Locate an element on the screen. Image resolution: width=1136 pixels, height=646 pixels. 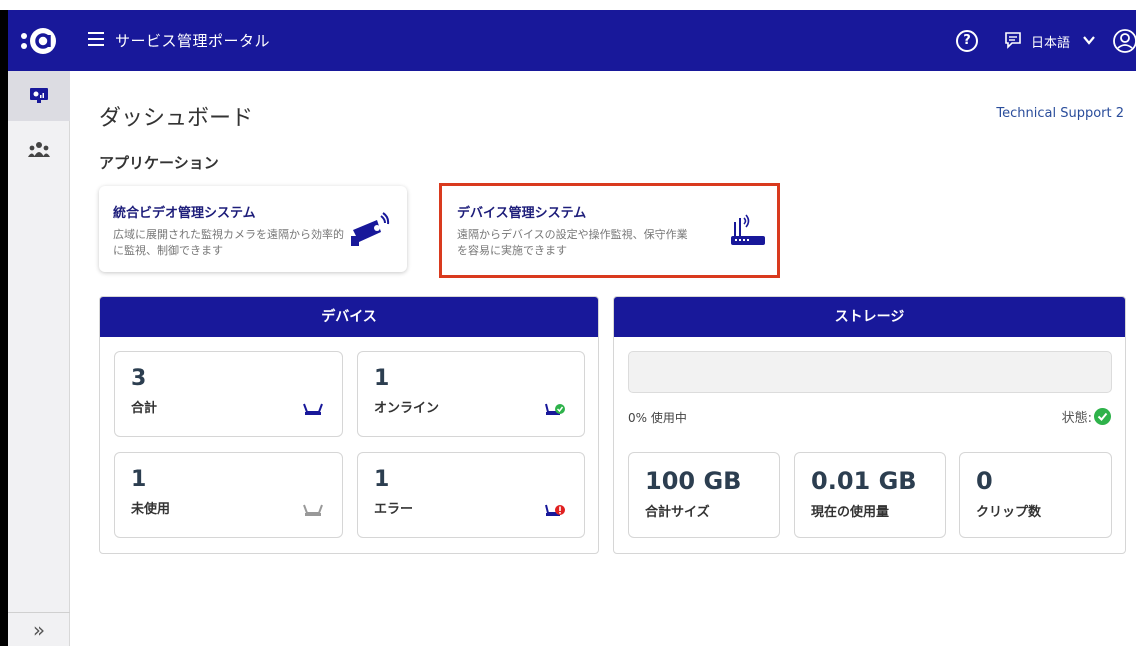
top-navbar: サービス管理ポータル ? 日本語 is located at coordinates (572, 40).